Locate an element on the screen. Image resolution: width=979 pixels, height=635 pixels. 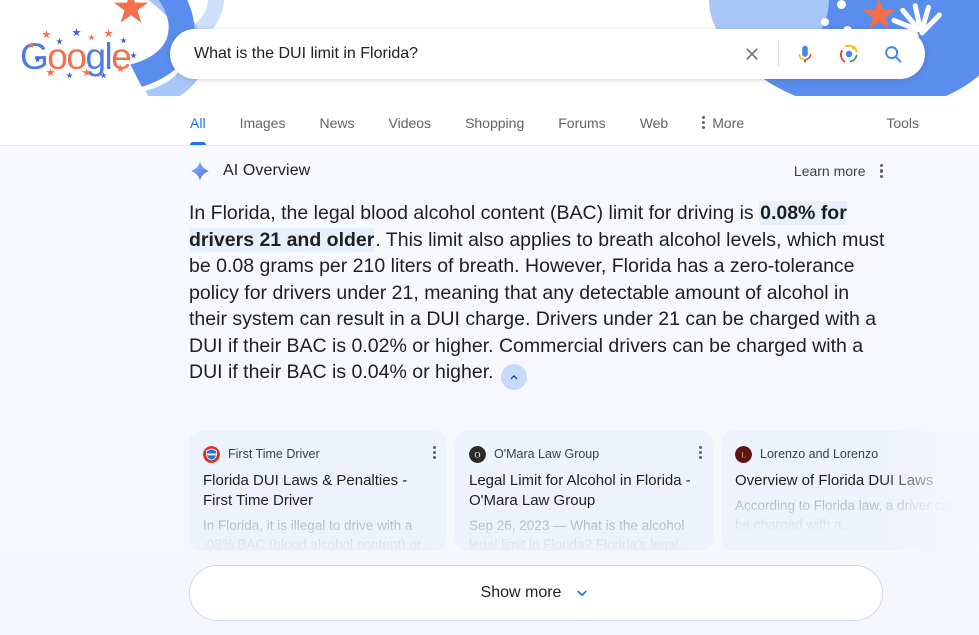
tab-forums-label: Forums is located at coordinates (582, 122).